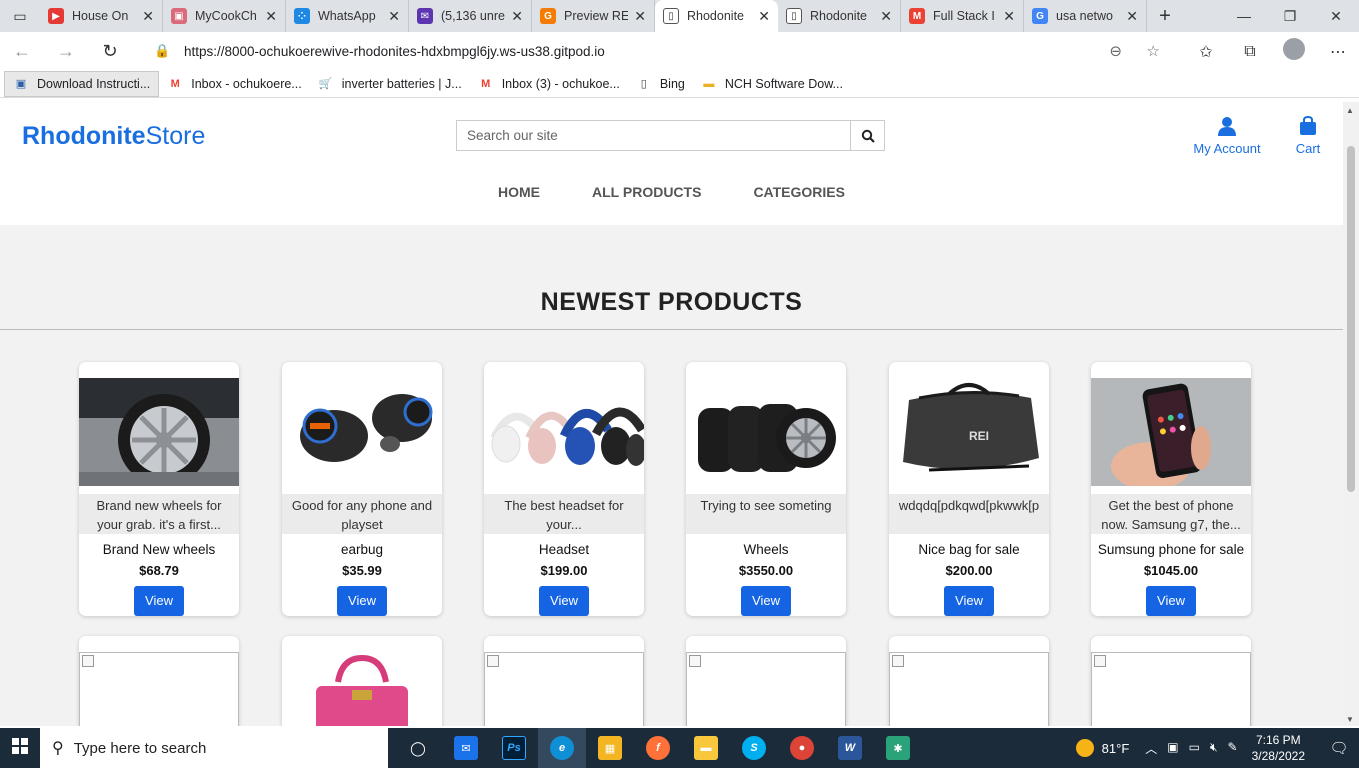 Image resolution: width=1359 pixels, height=768 pixels. Describe the element at coordinates (962, 16) in the screenshot. I see `browser-tab: M Full Stack I ✕` at that location.